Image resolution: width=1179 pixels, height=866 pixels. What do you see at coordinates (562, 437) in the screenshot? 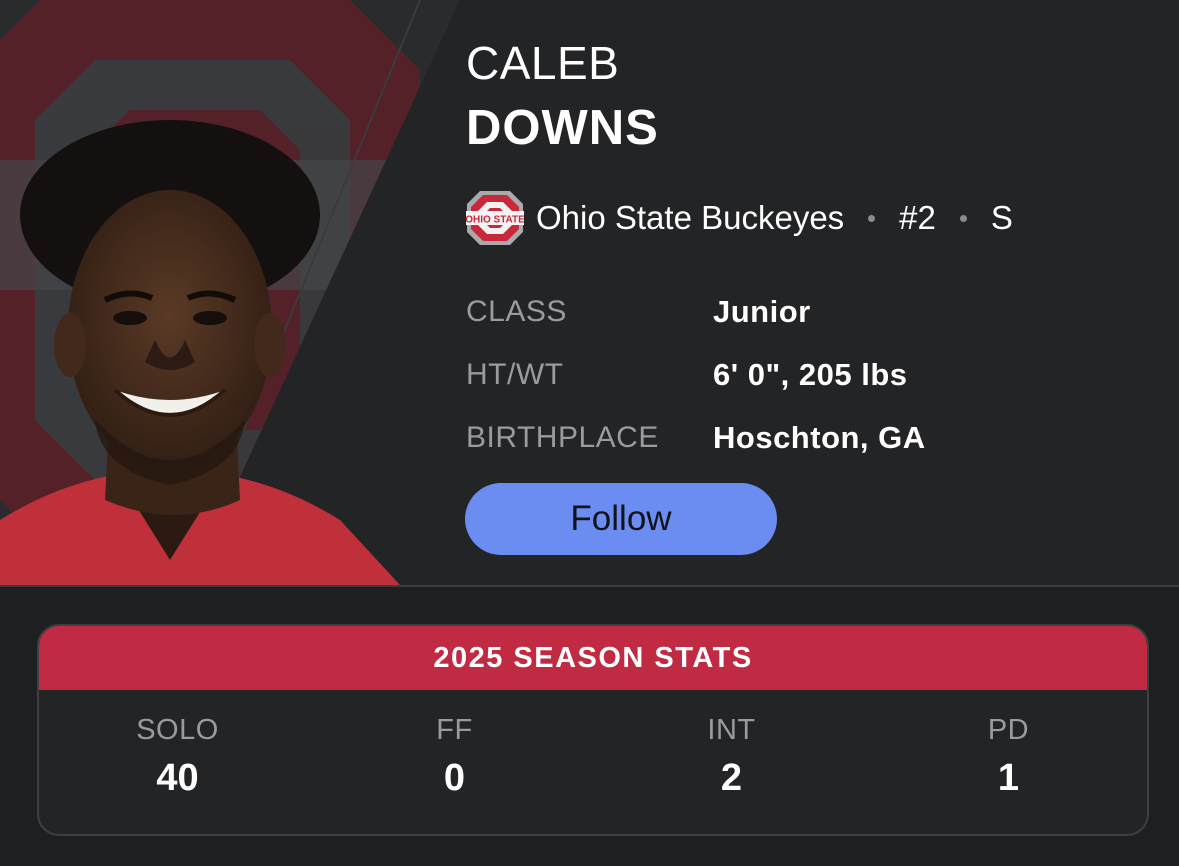
I see `birthplace-label: BIRTHPLACE` at bounding box center [562, 437].